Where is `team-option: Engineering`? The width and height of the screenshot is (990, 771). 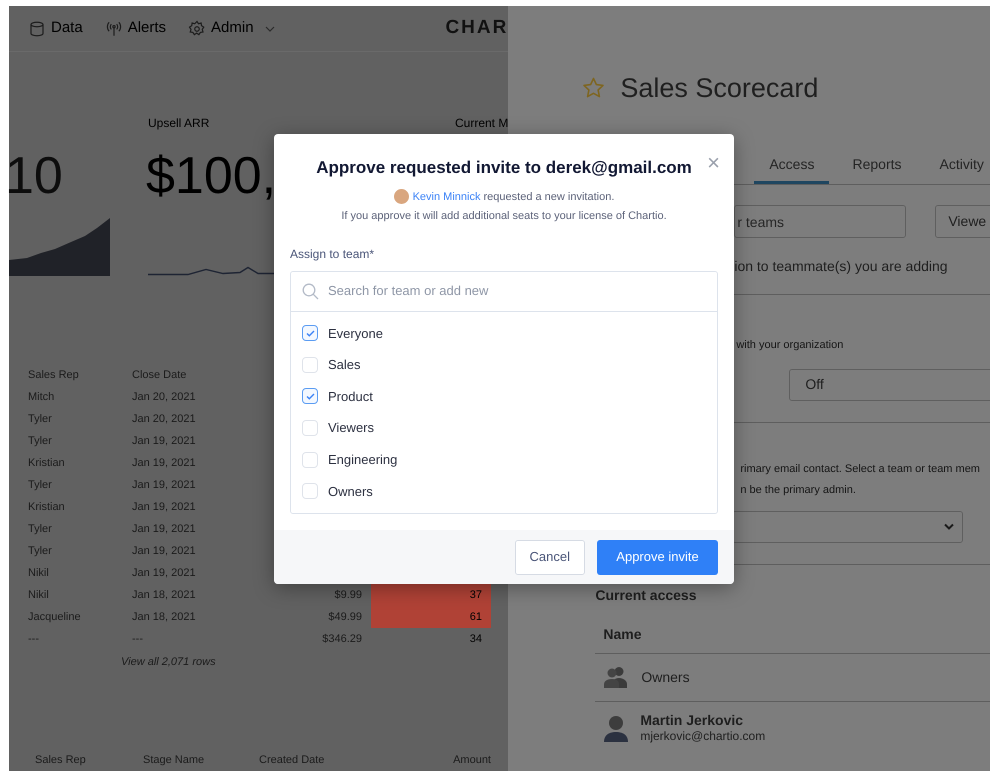
team-option: Engineering is located at coordinates (353, 460).